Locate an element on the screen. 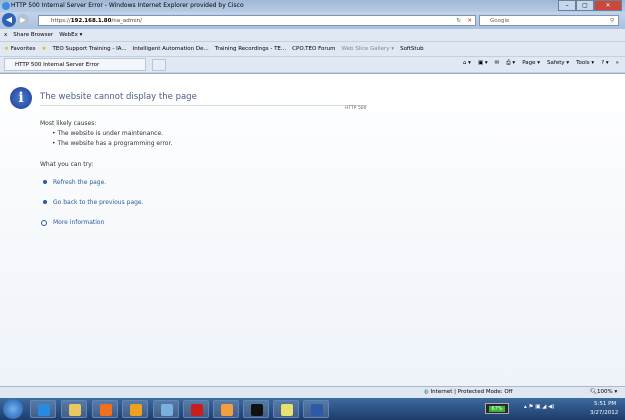 The width and height of the screenshot is (625, 420). divider is located at coordinates (203, 105).